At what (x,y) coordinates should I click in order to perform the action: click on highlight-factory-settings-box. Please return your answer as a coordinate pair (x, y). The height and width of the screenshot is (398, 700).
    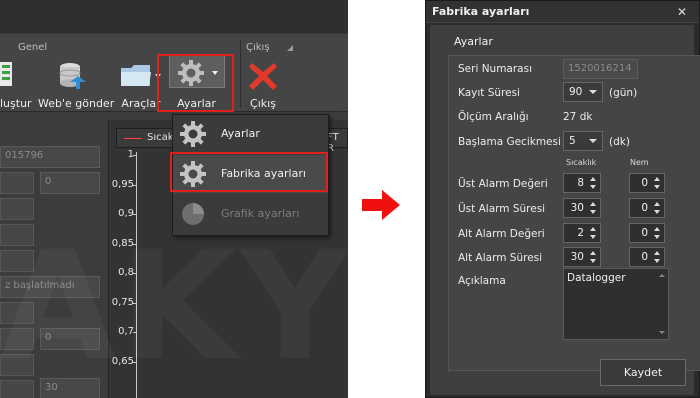
    Looking at the image, I should click on (249, 172).